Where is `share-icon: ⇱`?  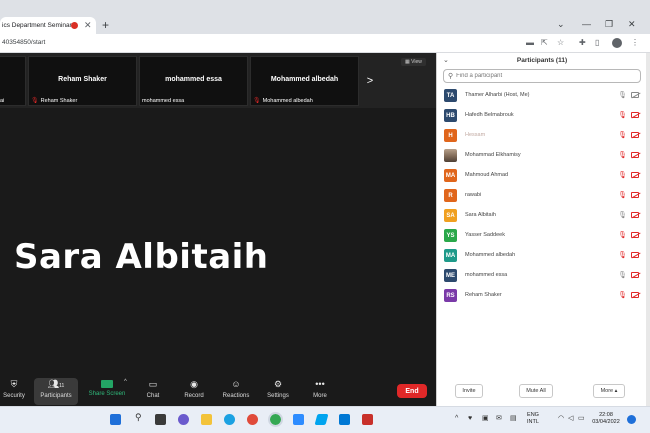
share-icon: ⇱ is located at coordinates (544, 43).